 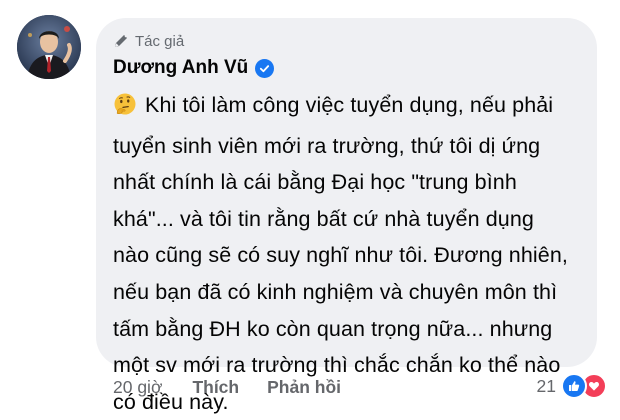 What do you see at coordinates (215, 387) in the screenshot?
I see `like-button: Thích` at bounding box center [215, 387].